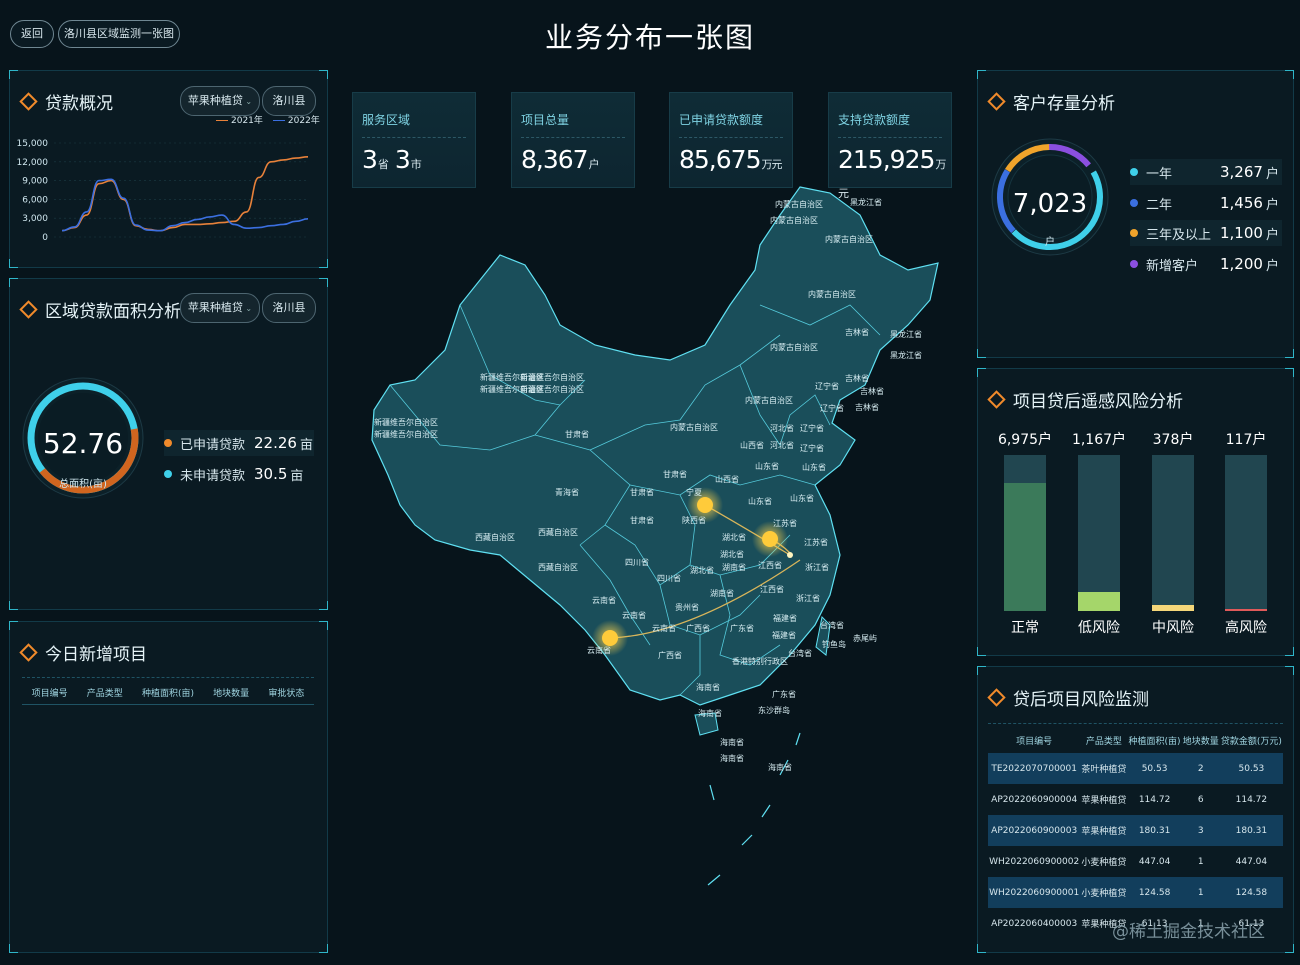  What do you see at coordinates (760, 661) in the screenshot?
I see `map-region-label: 香港特别行政区` at bounding box center [760, 661].